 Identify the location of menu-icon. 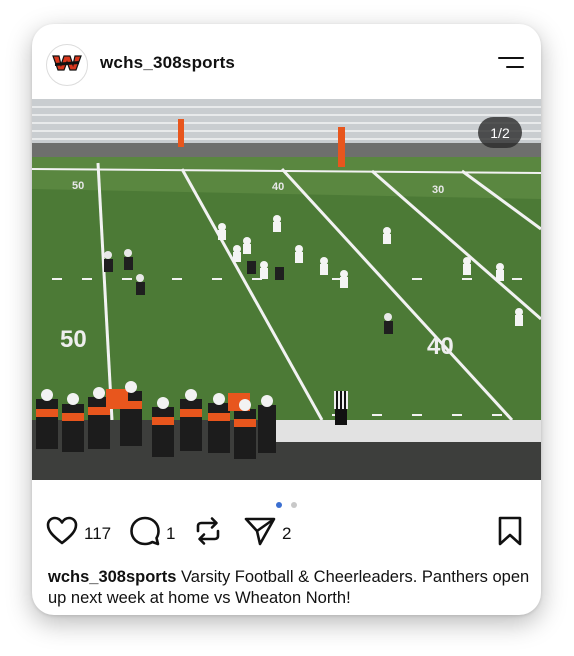
(510, 63).